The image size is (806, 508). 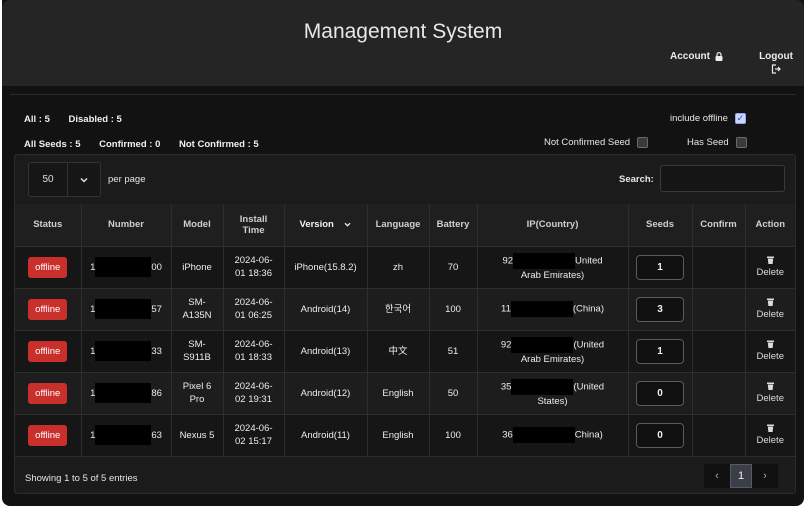 What do you see at coordinates (453, 267) in the screenshot?
I see `battery-cell: 70` at bounding box center [453, 267].